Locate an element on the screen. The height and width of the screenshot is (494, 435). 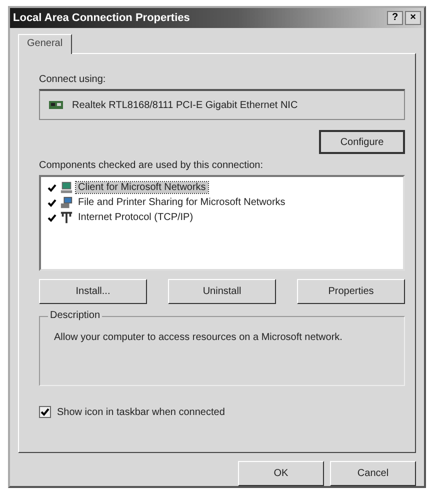
dialog-button: OK is located at coordinates (281, 473).